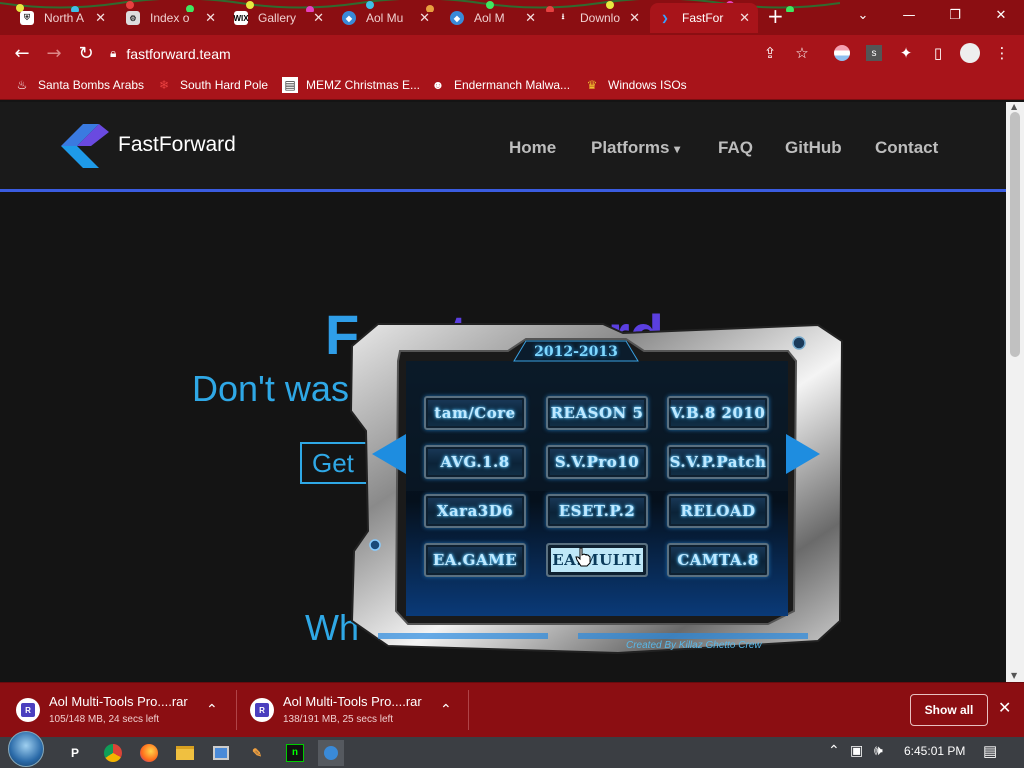 The image size is (1024, 768). Describe the element at coordinates (262, 710) in the screenshot. I see `rar-file-icon: R` at that location.